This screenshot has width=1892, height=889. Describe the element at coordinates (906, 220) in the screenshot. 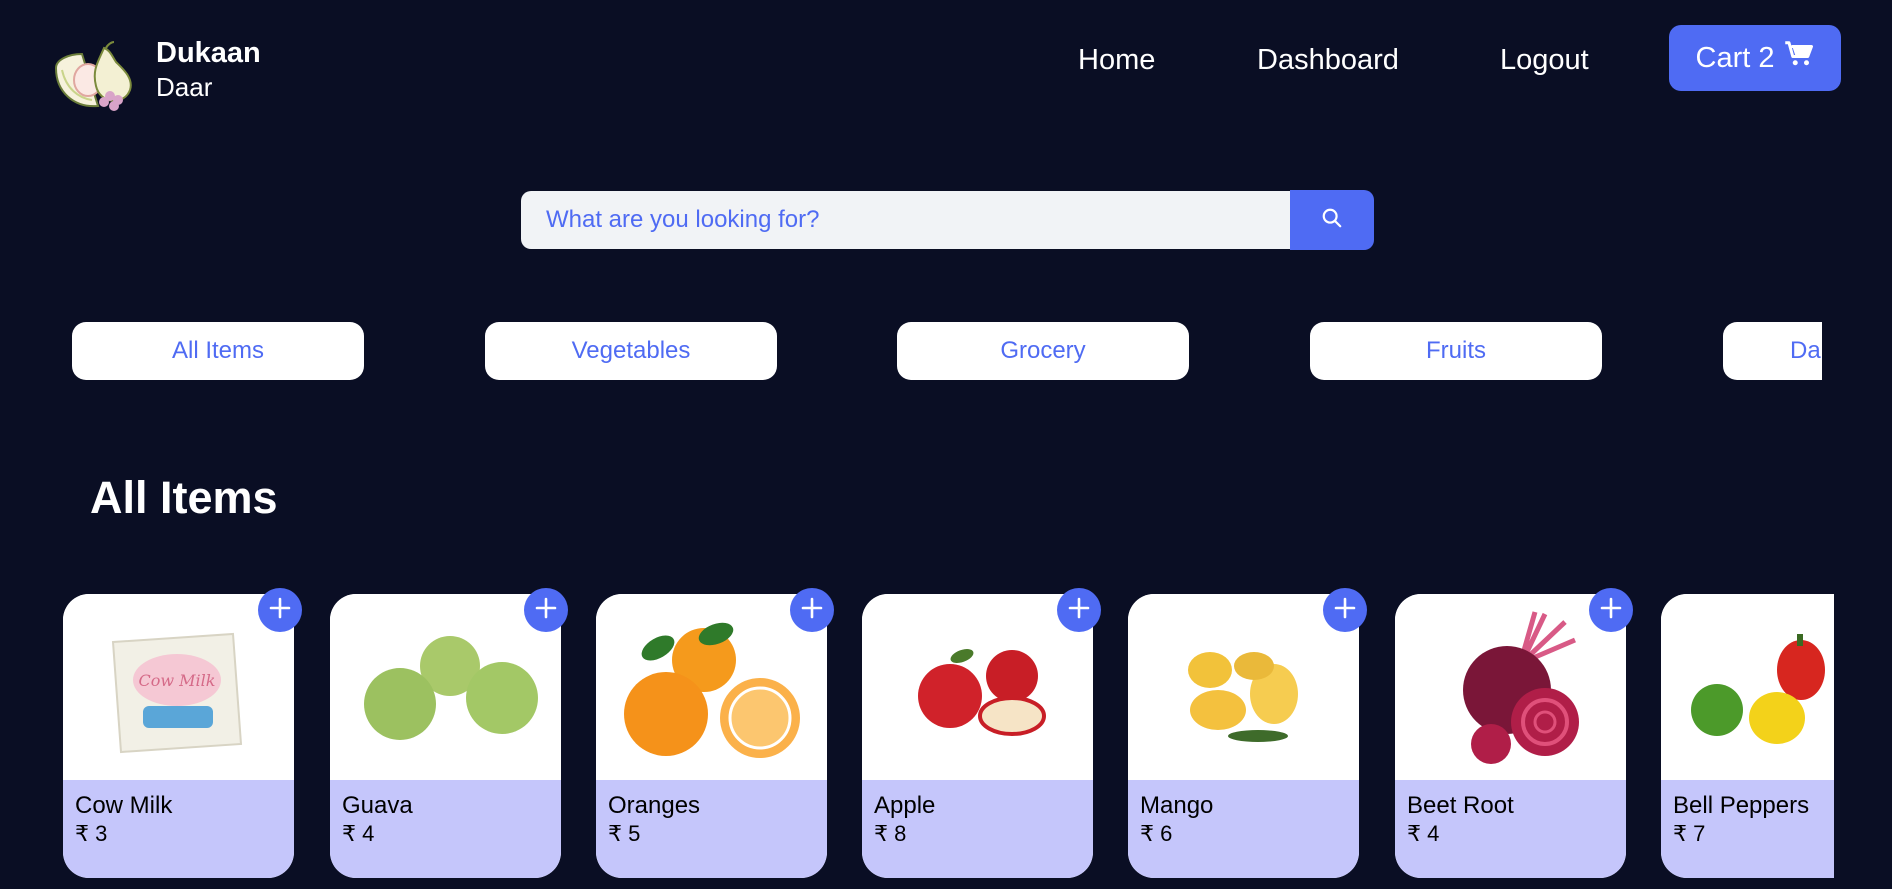

I see `search-input` at that location.